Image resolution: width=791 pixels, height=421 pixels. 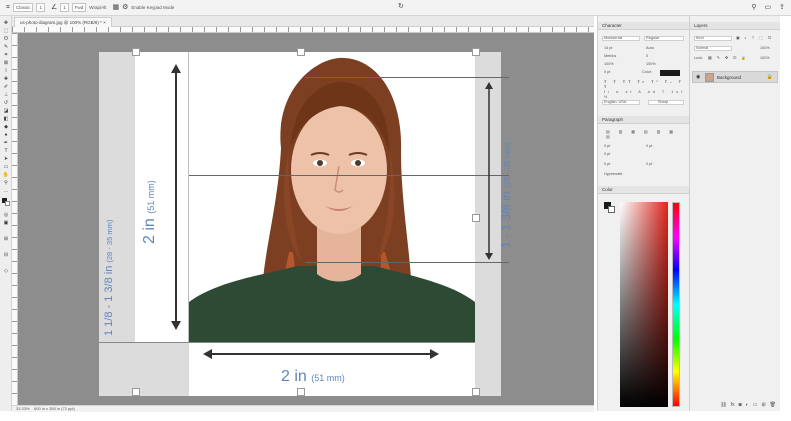 What do you see at coordinates (507, 165) in the screenshot?
I see `right-dim-metric: (25 - 35 mm)` at bounding box center [507, 165].